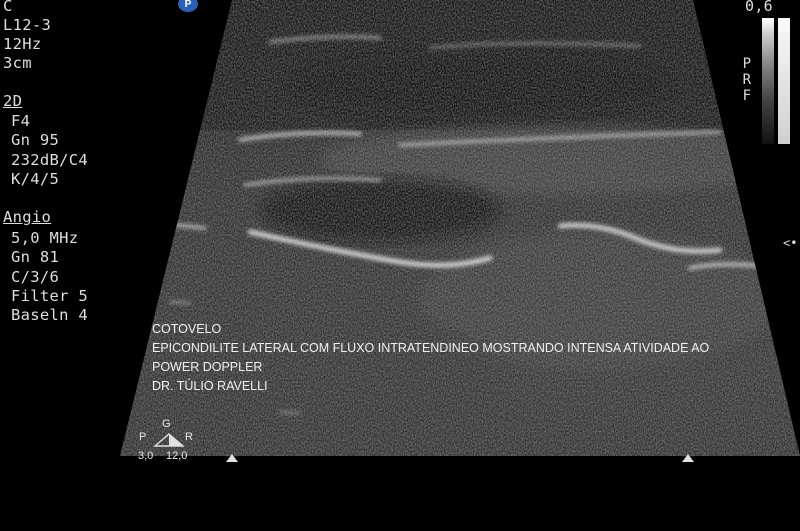  Describe the element at coordinates (35, 140) in the screenshot. I see `mode-2d-line: Gn 95` at that location.